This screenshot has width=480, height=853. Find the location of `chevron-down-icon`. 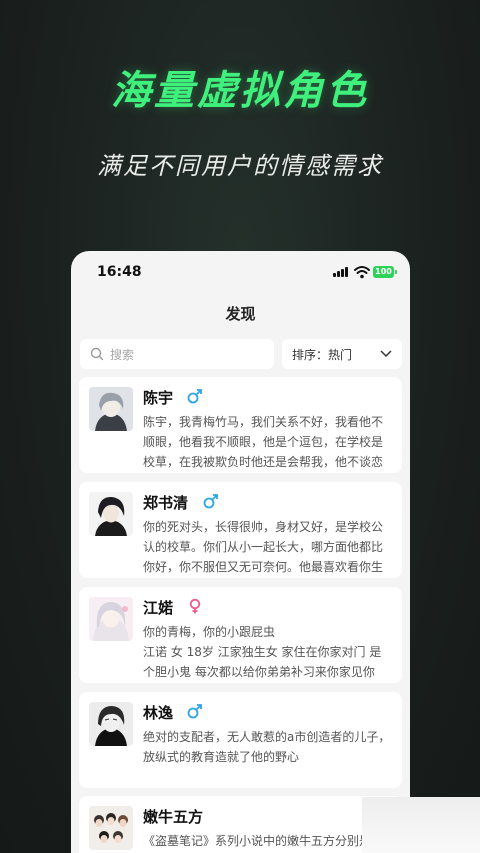

chevron-down-icon is located at coordinates (386, 354).